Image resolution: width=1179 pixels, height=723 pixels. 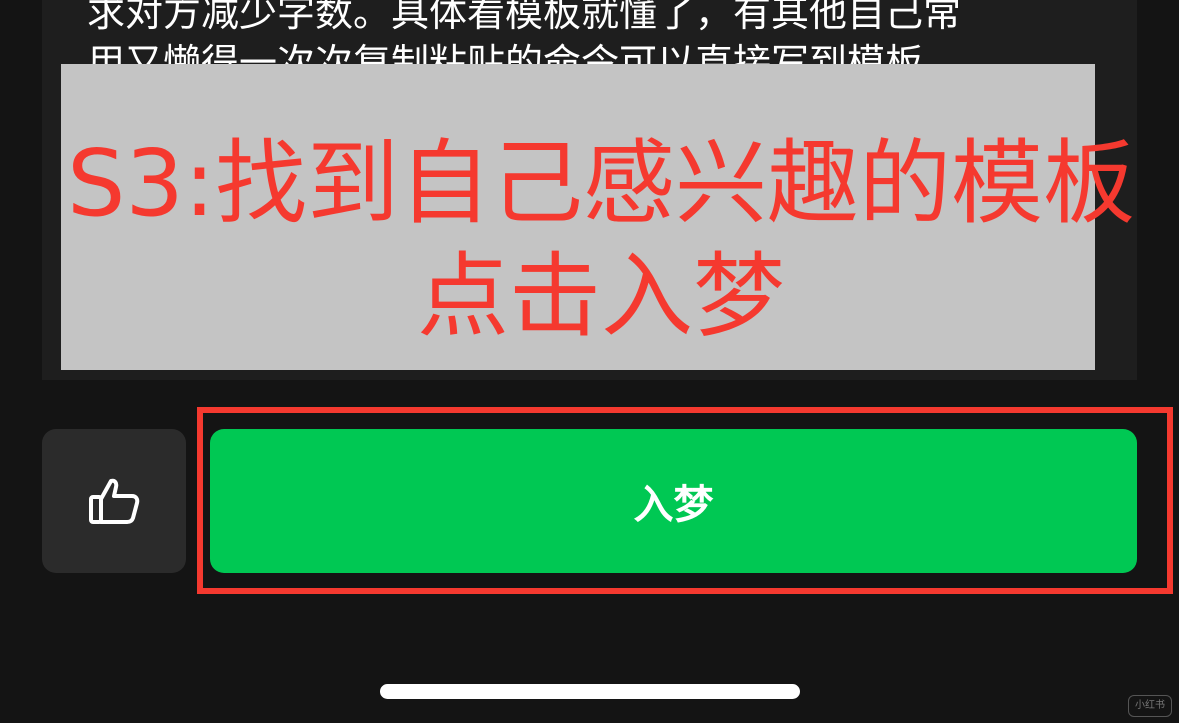 I want to click on home-indicator, so click(x=590, y=691).